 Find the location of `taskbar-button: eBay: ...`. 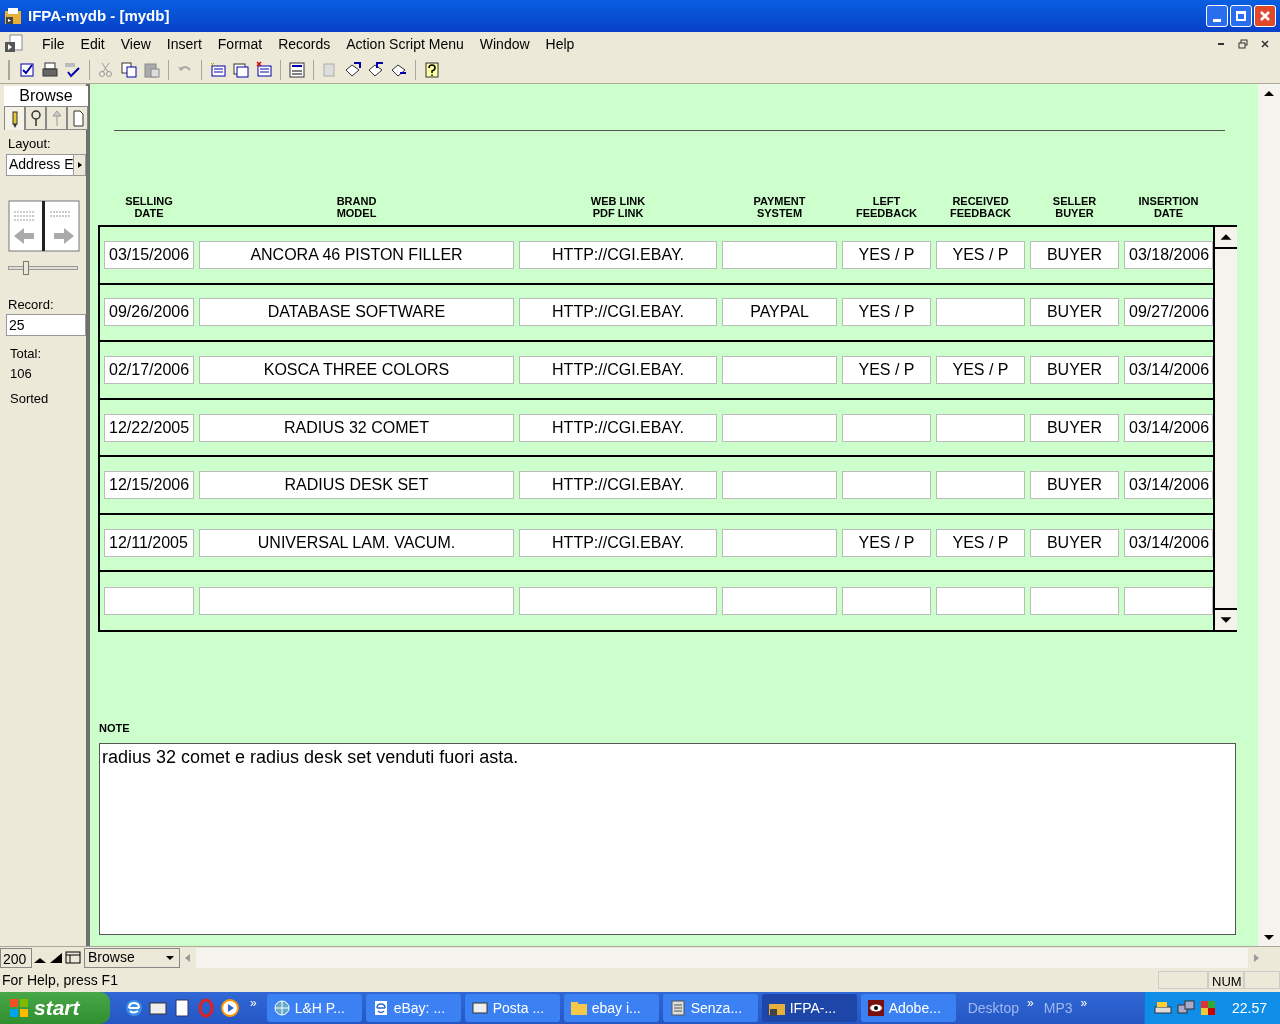

taskbar-button: eBay: ... is located at coordinates (413, 1008).